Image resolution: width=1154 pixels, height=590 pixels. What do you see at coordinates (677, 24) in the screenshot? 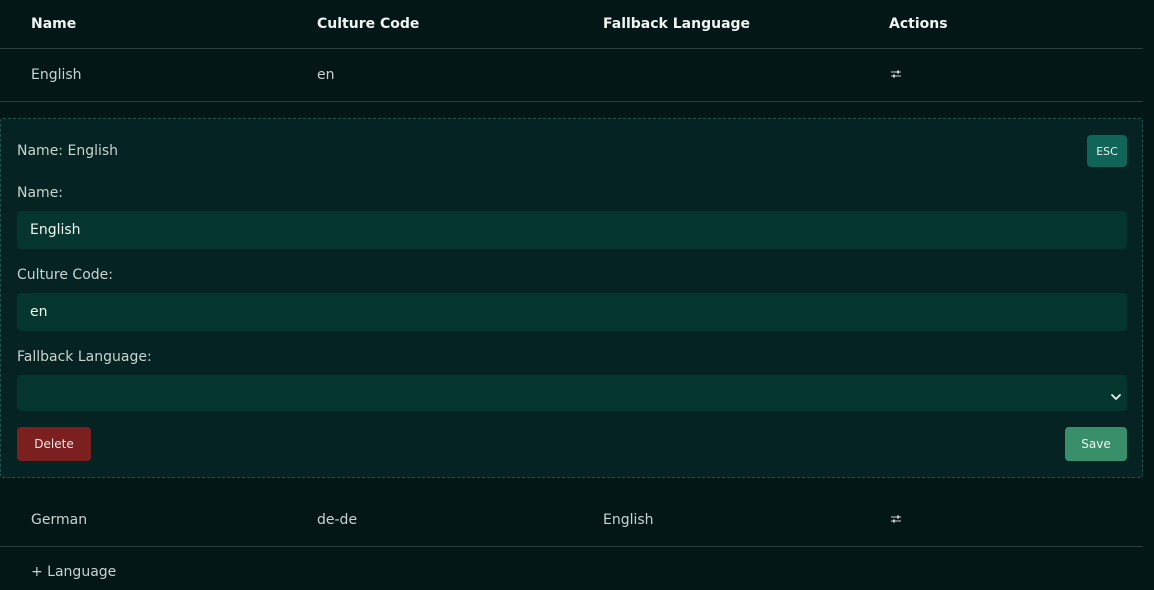
I see `column-header-fallback-language: Fallback Language` at bounding box center [677, 24].